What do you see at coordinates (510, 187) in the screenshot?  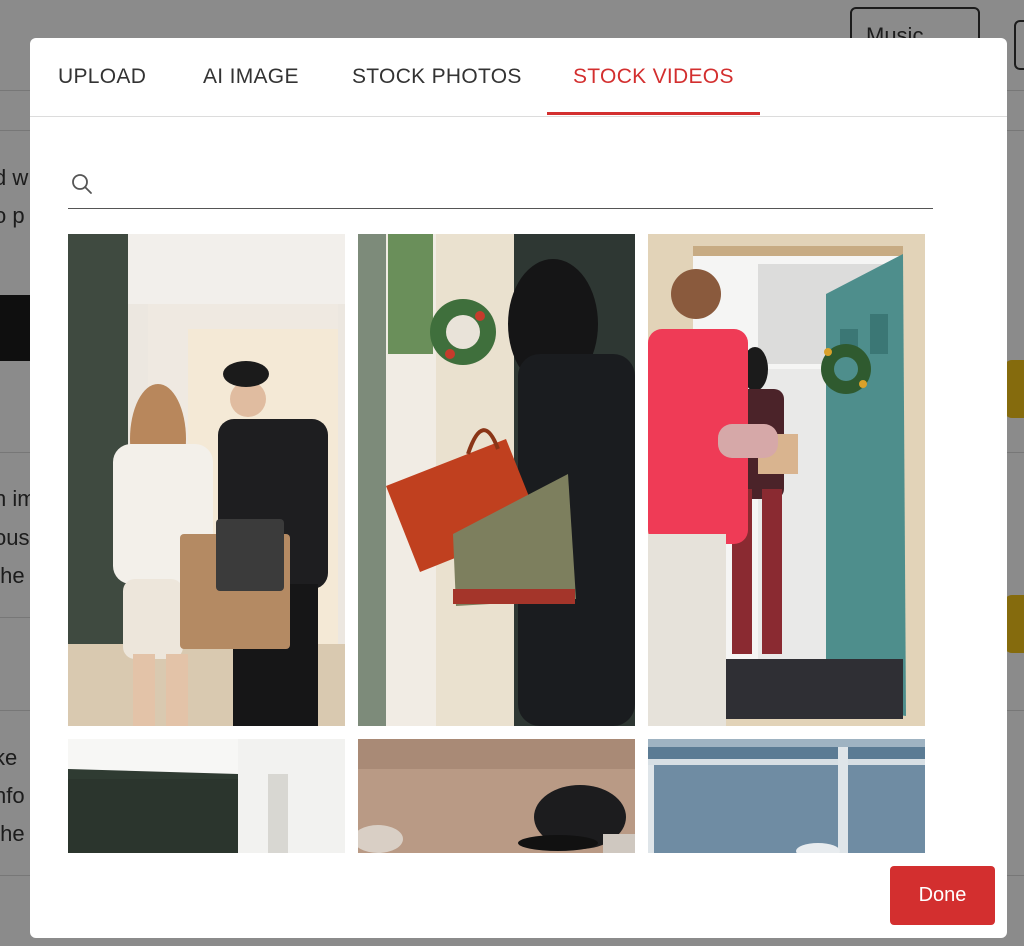 I see `search-input` at bounding box center [510, 187].